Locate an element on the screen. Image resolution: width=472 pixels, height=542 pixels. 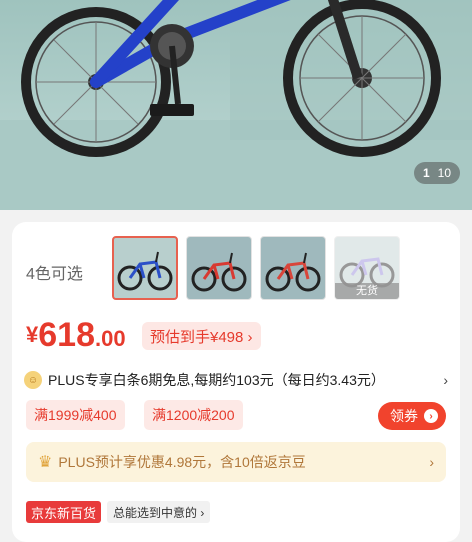
choice-tag: 总能选到中意的 › is located at coordinates (159, 512).